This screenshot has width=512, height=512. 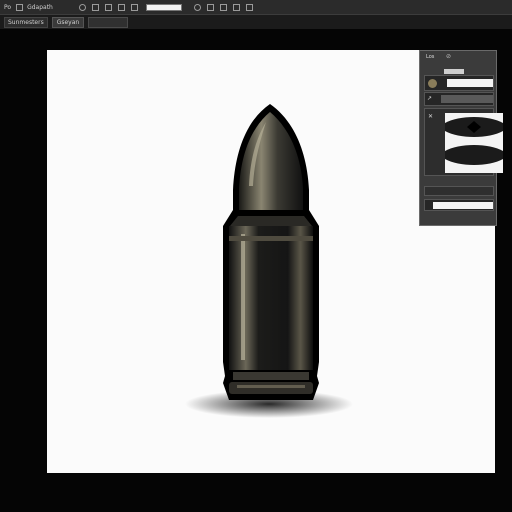 What do you see at coordinates (470, 83) in the screenshot?
I see `layer-1-preview` at bounding box center [470, 83].